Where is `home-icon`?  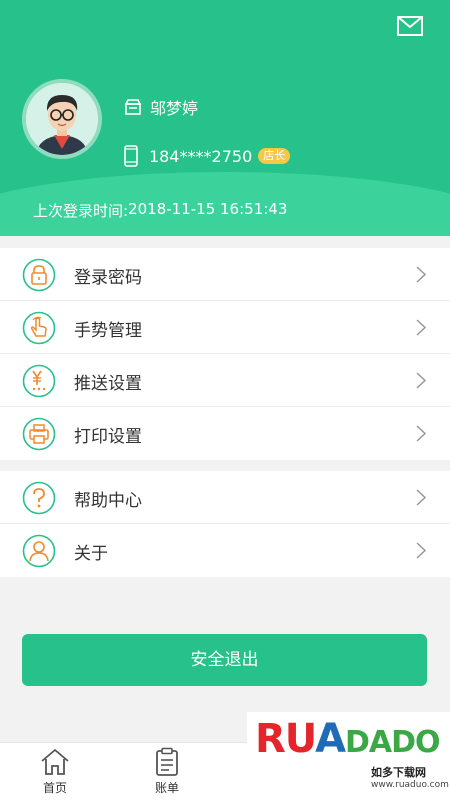 home-icon is located at coordinates (55, 761).